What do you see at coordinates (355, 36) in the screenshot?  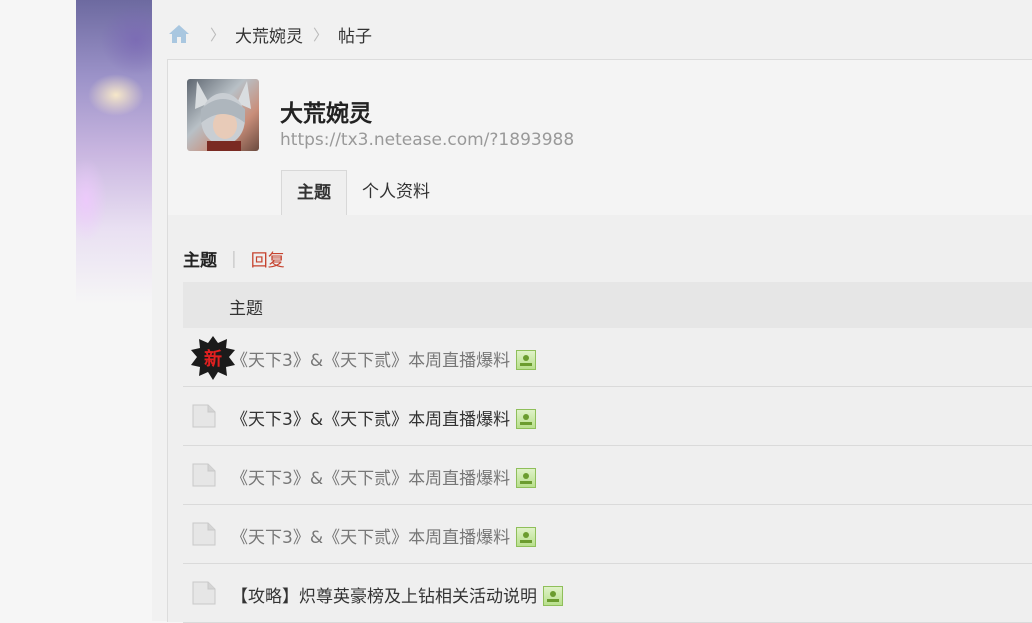 I see `breadcrumb-item-posts: 帖子` at bounding box center [355, 36].